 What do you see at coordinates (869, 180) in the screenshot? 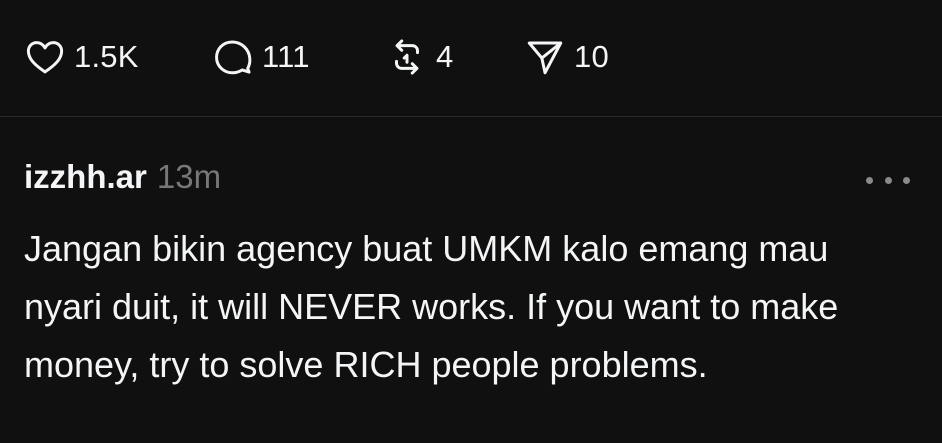
I see `more-horizontal-icon` at bounding box center [869, 180].